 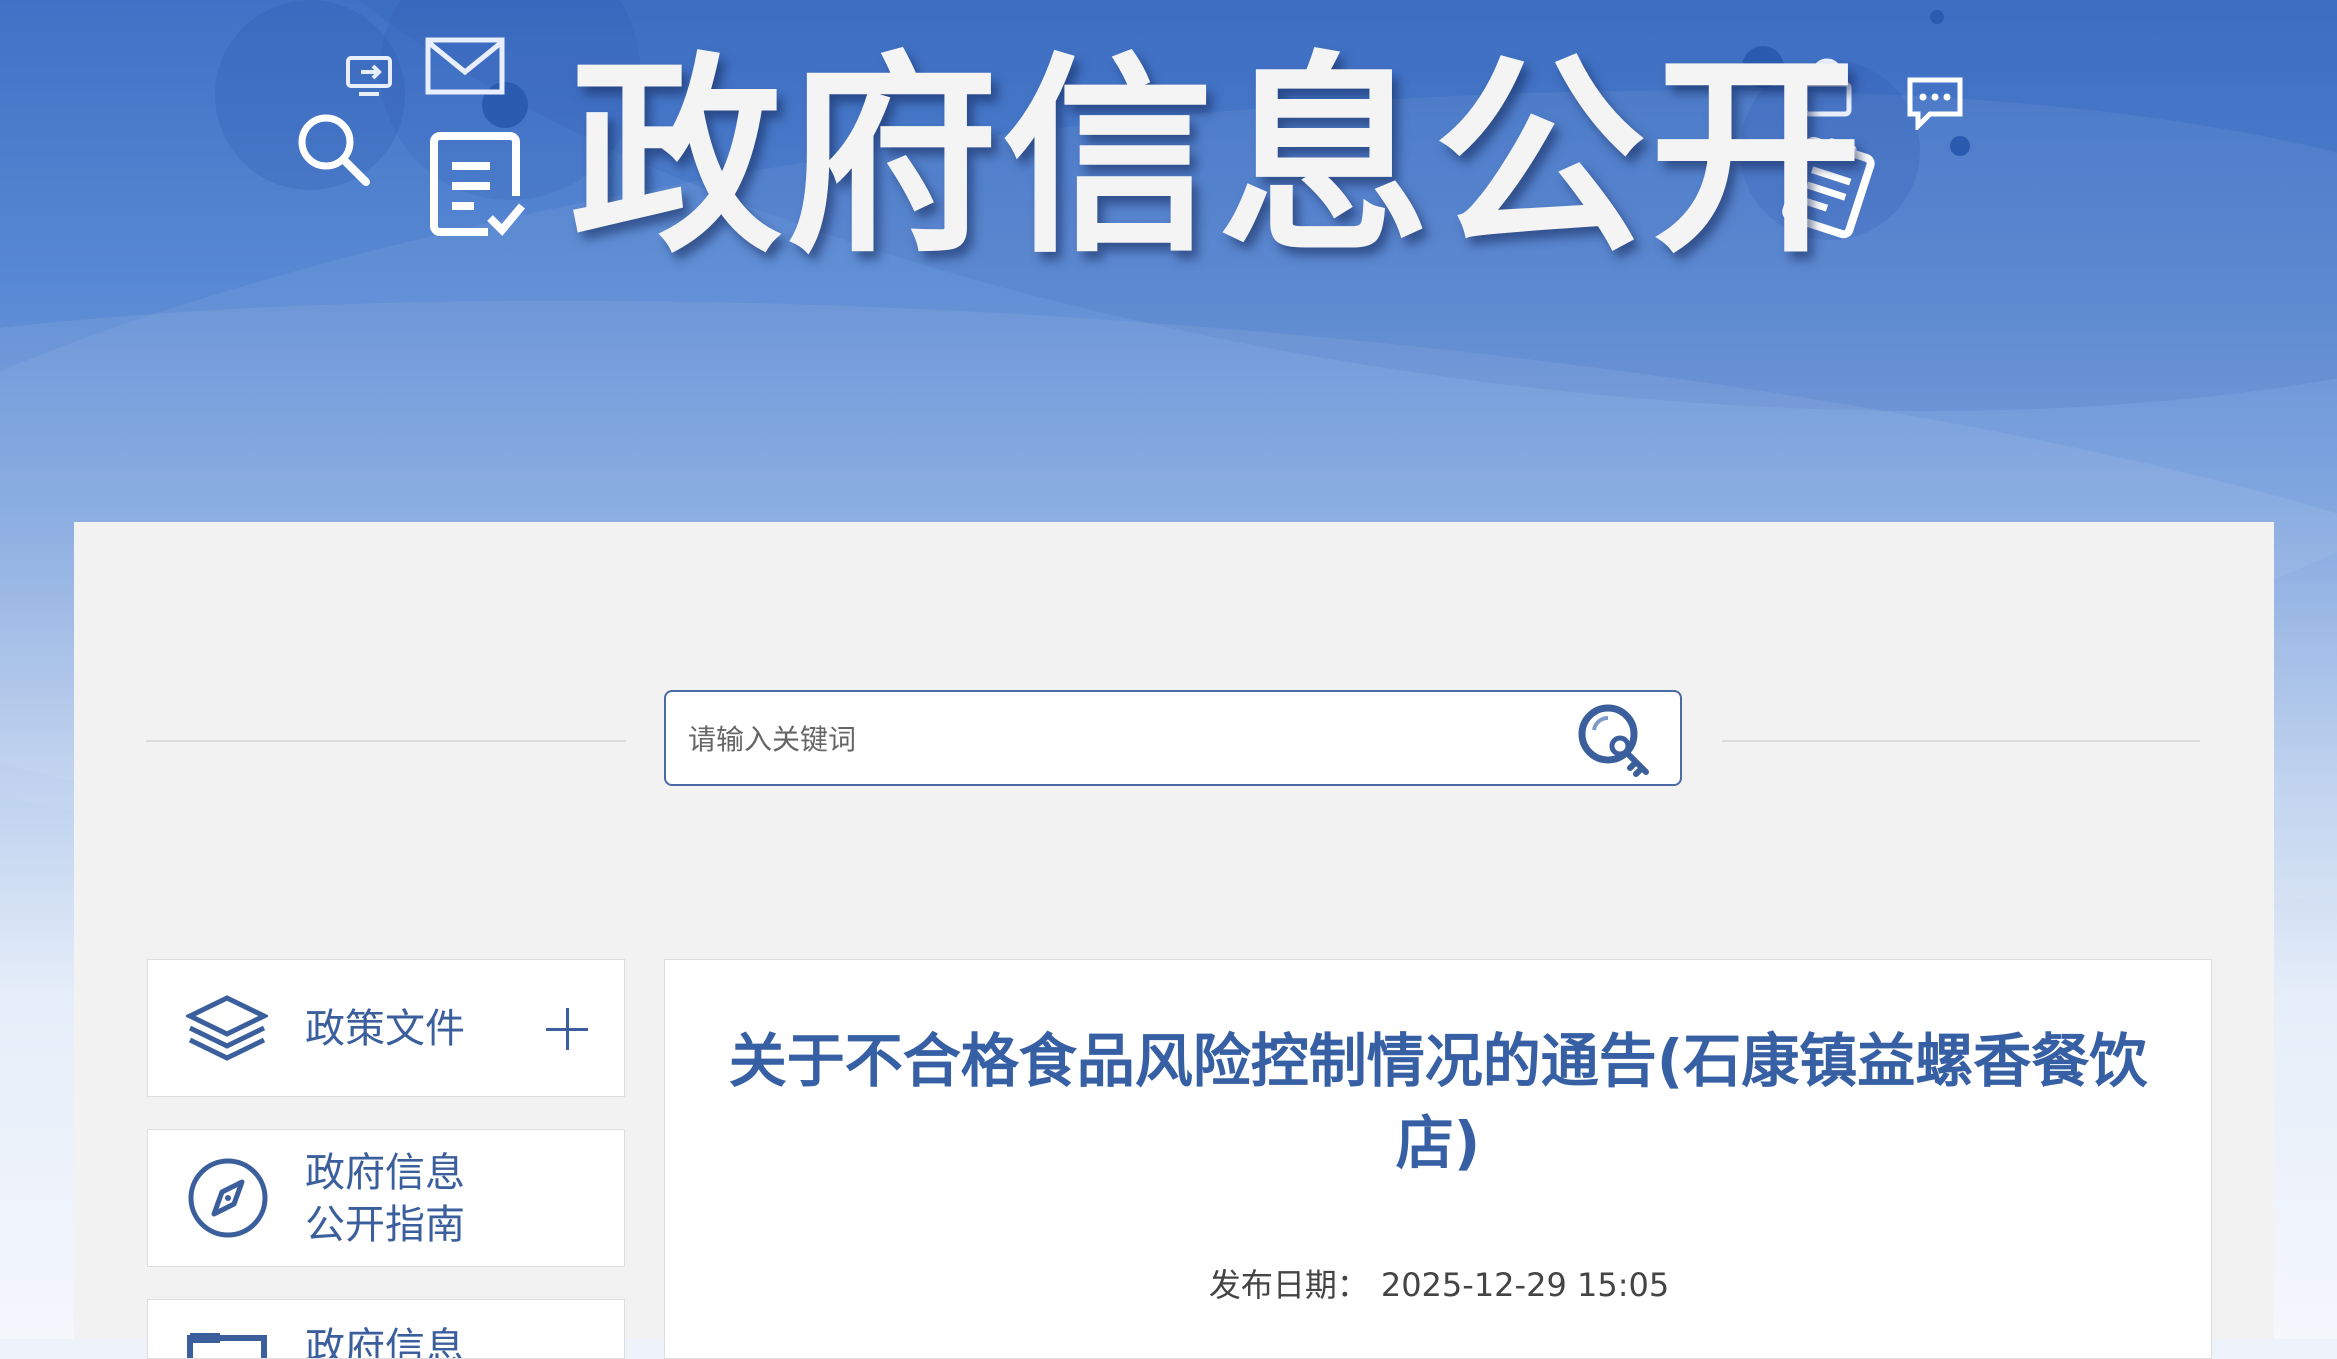 I want to click on publish-date-label: 发布日期：, so click(x=1288, y=1285).